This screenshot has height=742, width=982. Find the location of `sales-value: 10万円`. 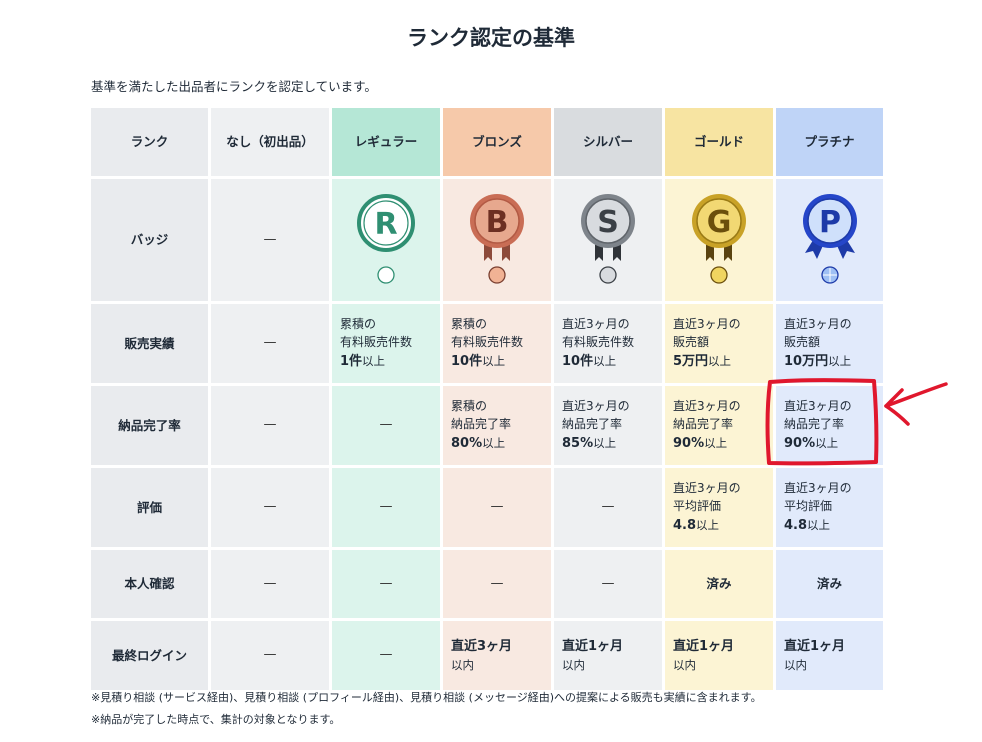

sales-value: 10万円 is located at coordinates (806, 362).